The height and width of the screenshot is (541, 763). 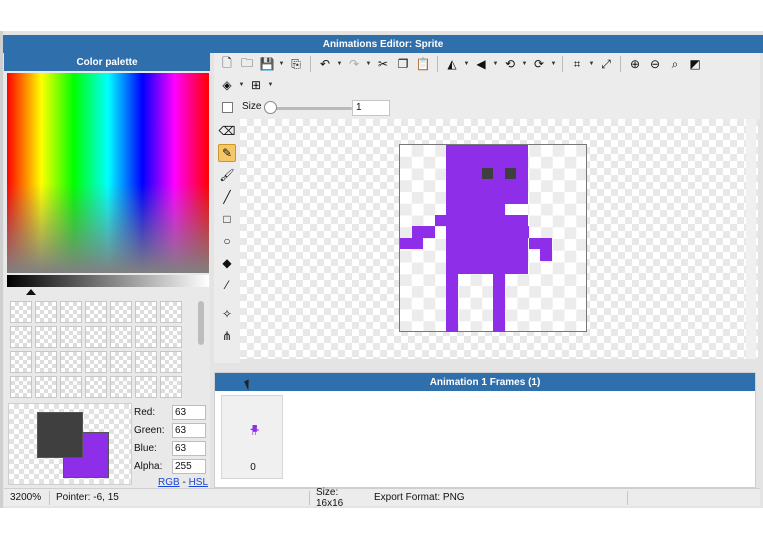 I want to click on rectangle-icon: □, so click(x=227, y=219).